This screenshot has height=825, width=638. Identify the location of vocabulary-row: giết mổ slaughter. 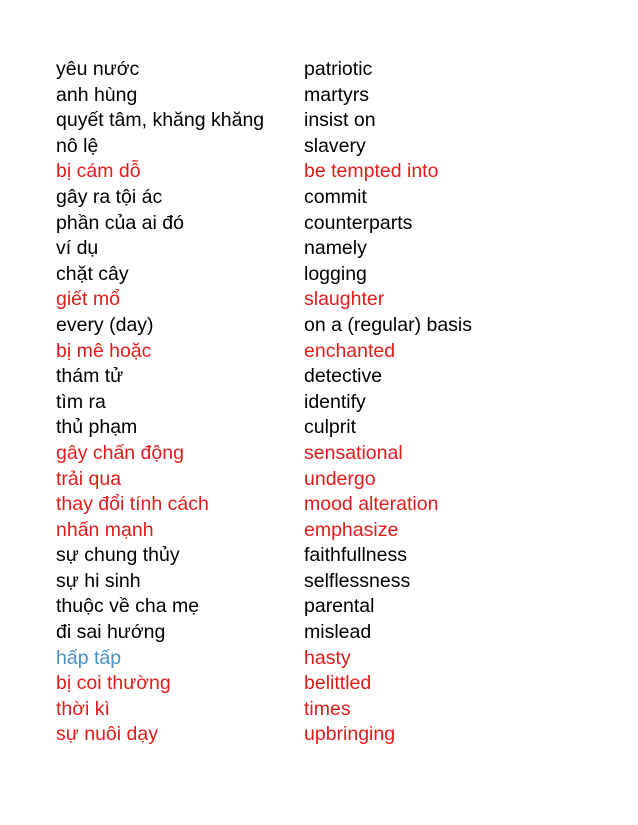
(336, 300).